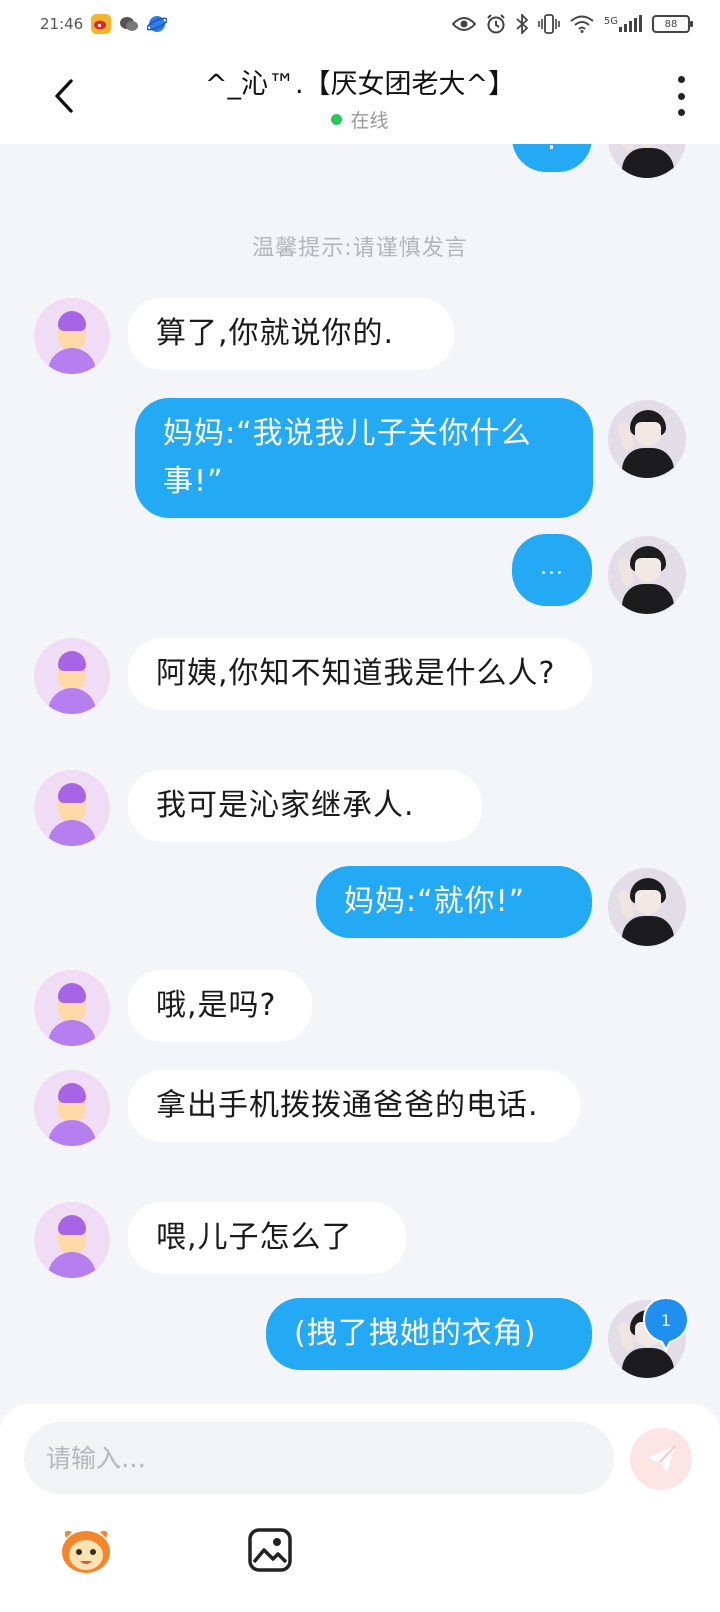  I want to click on input-bar, so click(360, 1508).